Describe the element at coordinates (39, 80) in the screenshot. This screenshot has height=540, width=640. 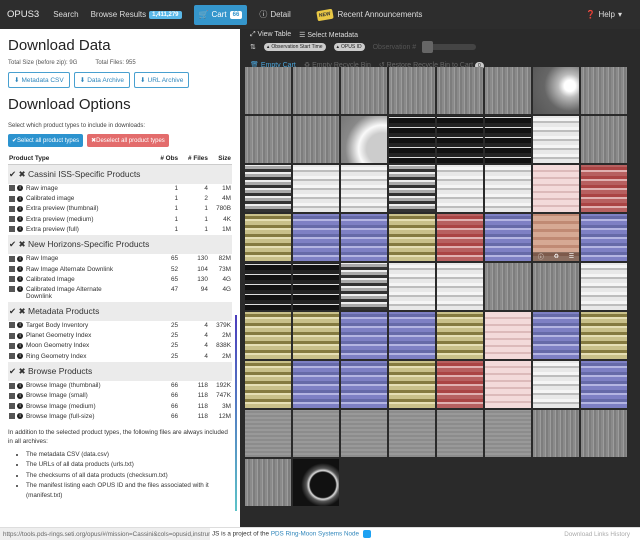
I see `metadata-csv-button: ⬇ Metadata CSV` at that location.